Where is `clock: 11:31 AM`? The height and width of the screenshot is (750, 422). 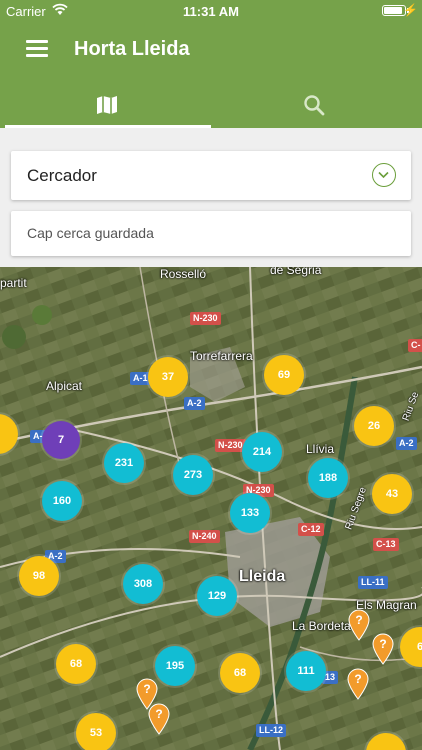
clock: 11:31 AM is located at coordinates (211, 11).